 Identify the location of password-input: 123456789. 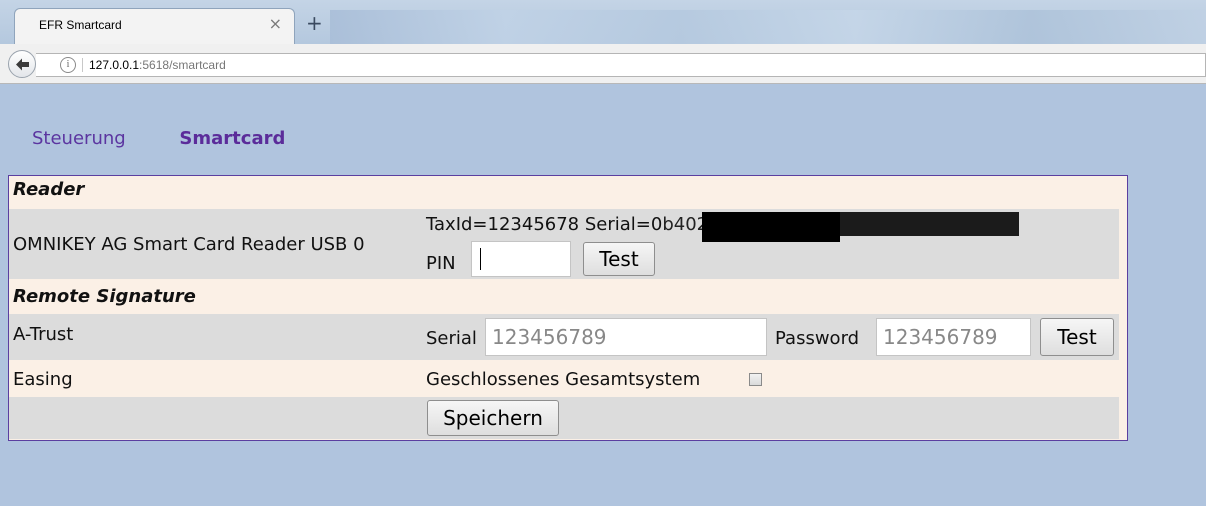
(953, 337).